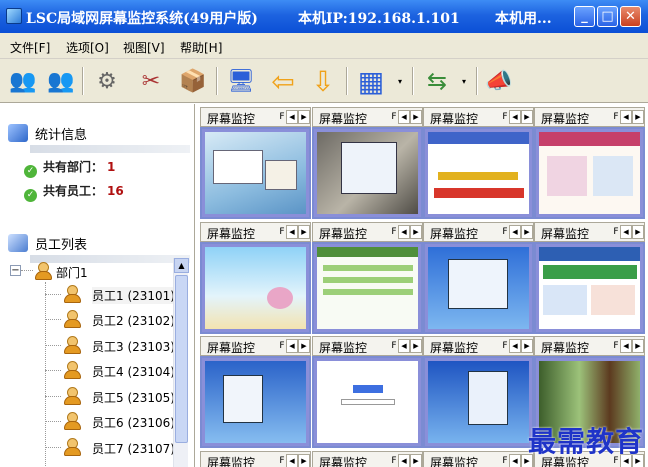  What do you see at coordinates (30, 47) in the screenshot?
I see `menu-file: 文件[F]` at bounding box center [30, 47].